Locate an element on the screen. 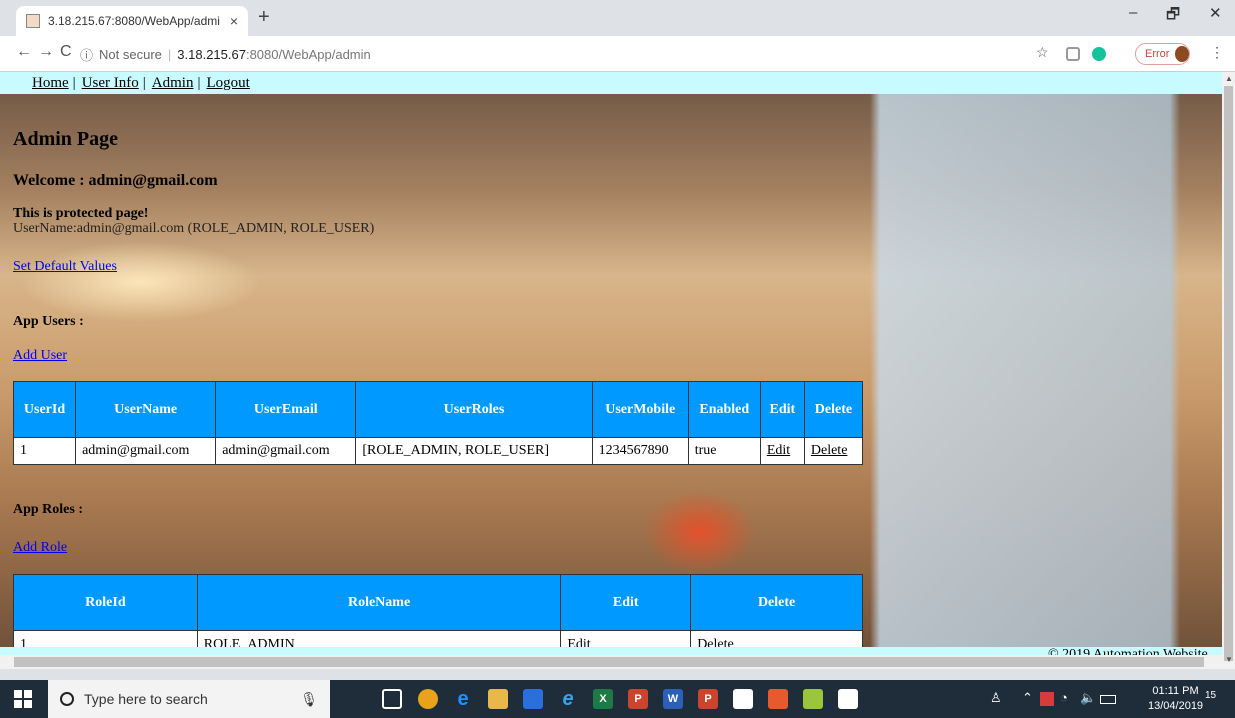 This screenshot has height=718, width=1235. mail-icon is located at coordinates (743, 699).